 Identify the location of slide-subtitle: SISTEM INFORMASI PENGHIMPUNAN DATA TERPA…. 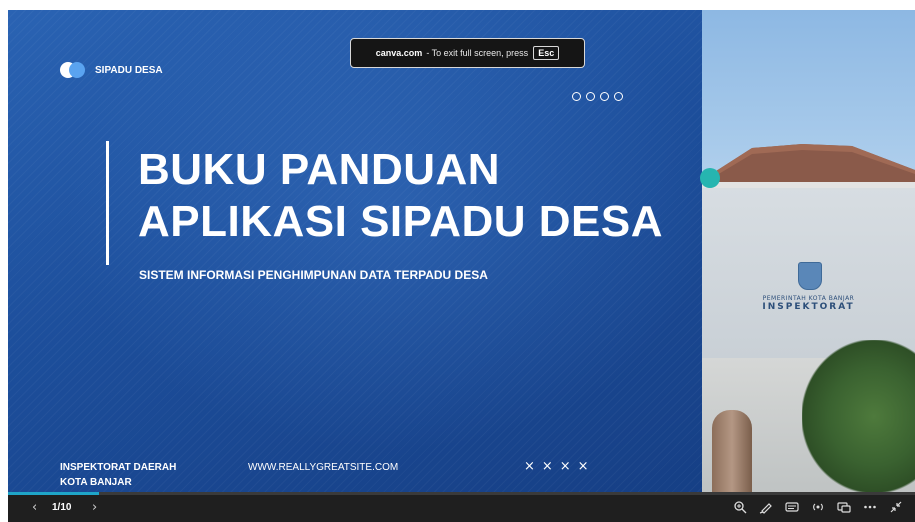
(313, 275).